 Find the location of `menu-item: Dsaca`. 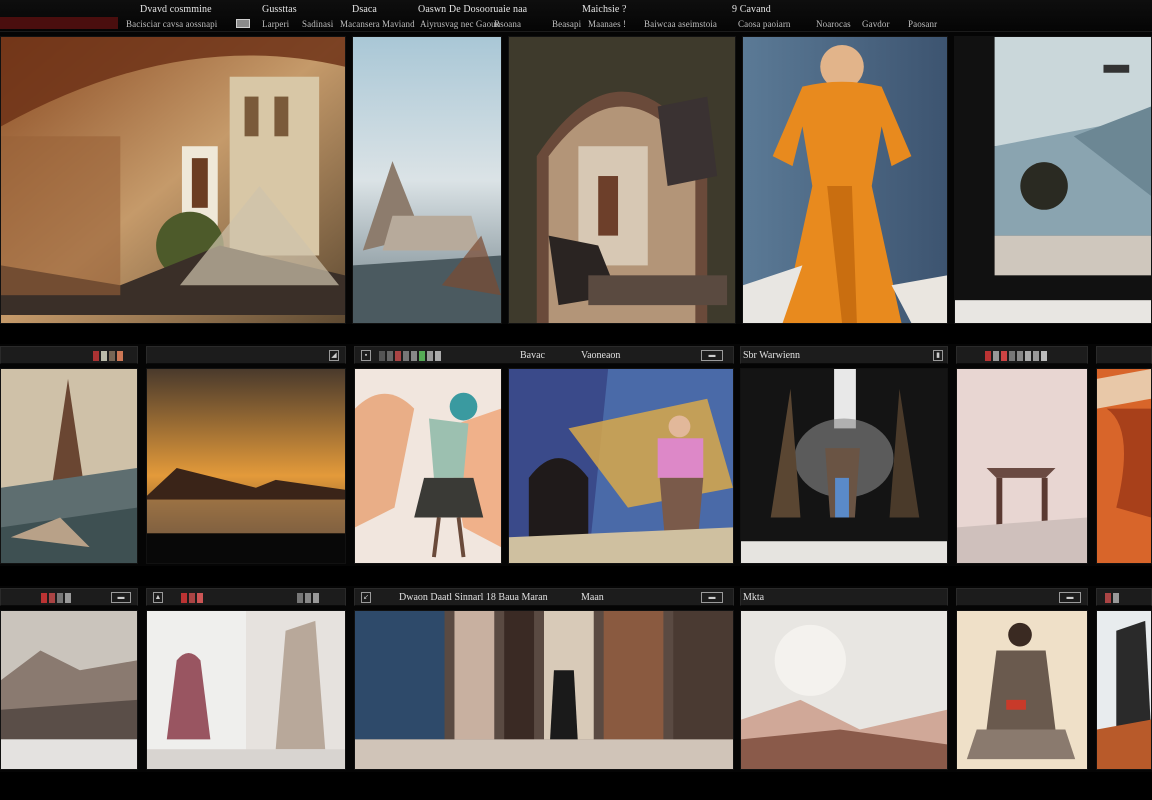

menu-item: Dsaca is located at coordinates (364, 9).